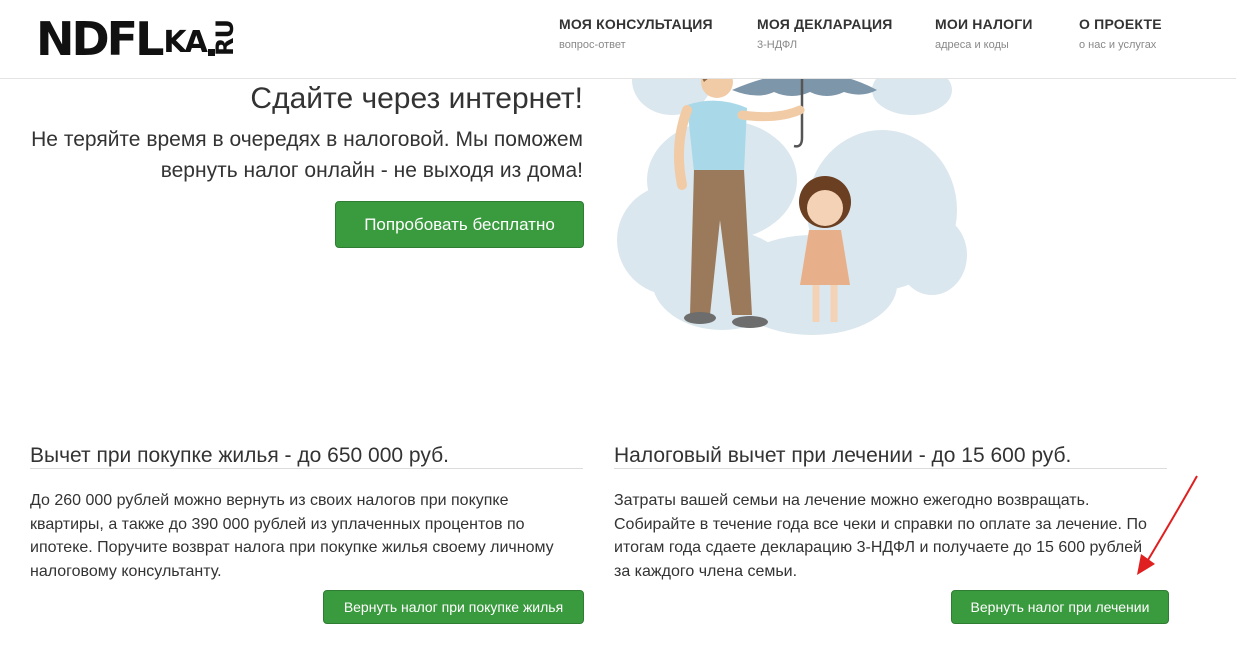 This screenshot has width=1236, height=647. Describe the element at coordinates (1118, 45) in the screenshot. I see `nav-item-subtitle: о нас и услугах` at that location.